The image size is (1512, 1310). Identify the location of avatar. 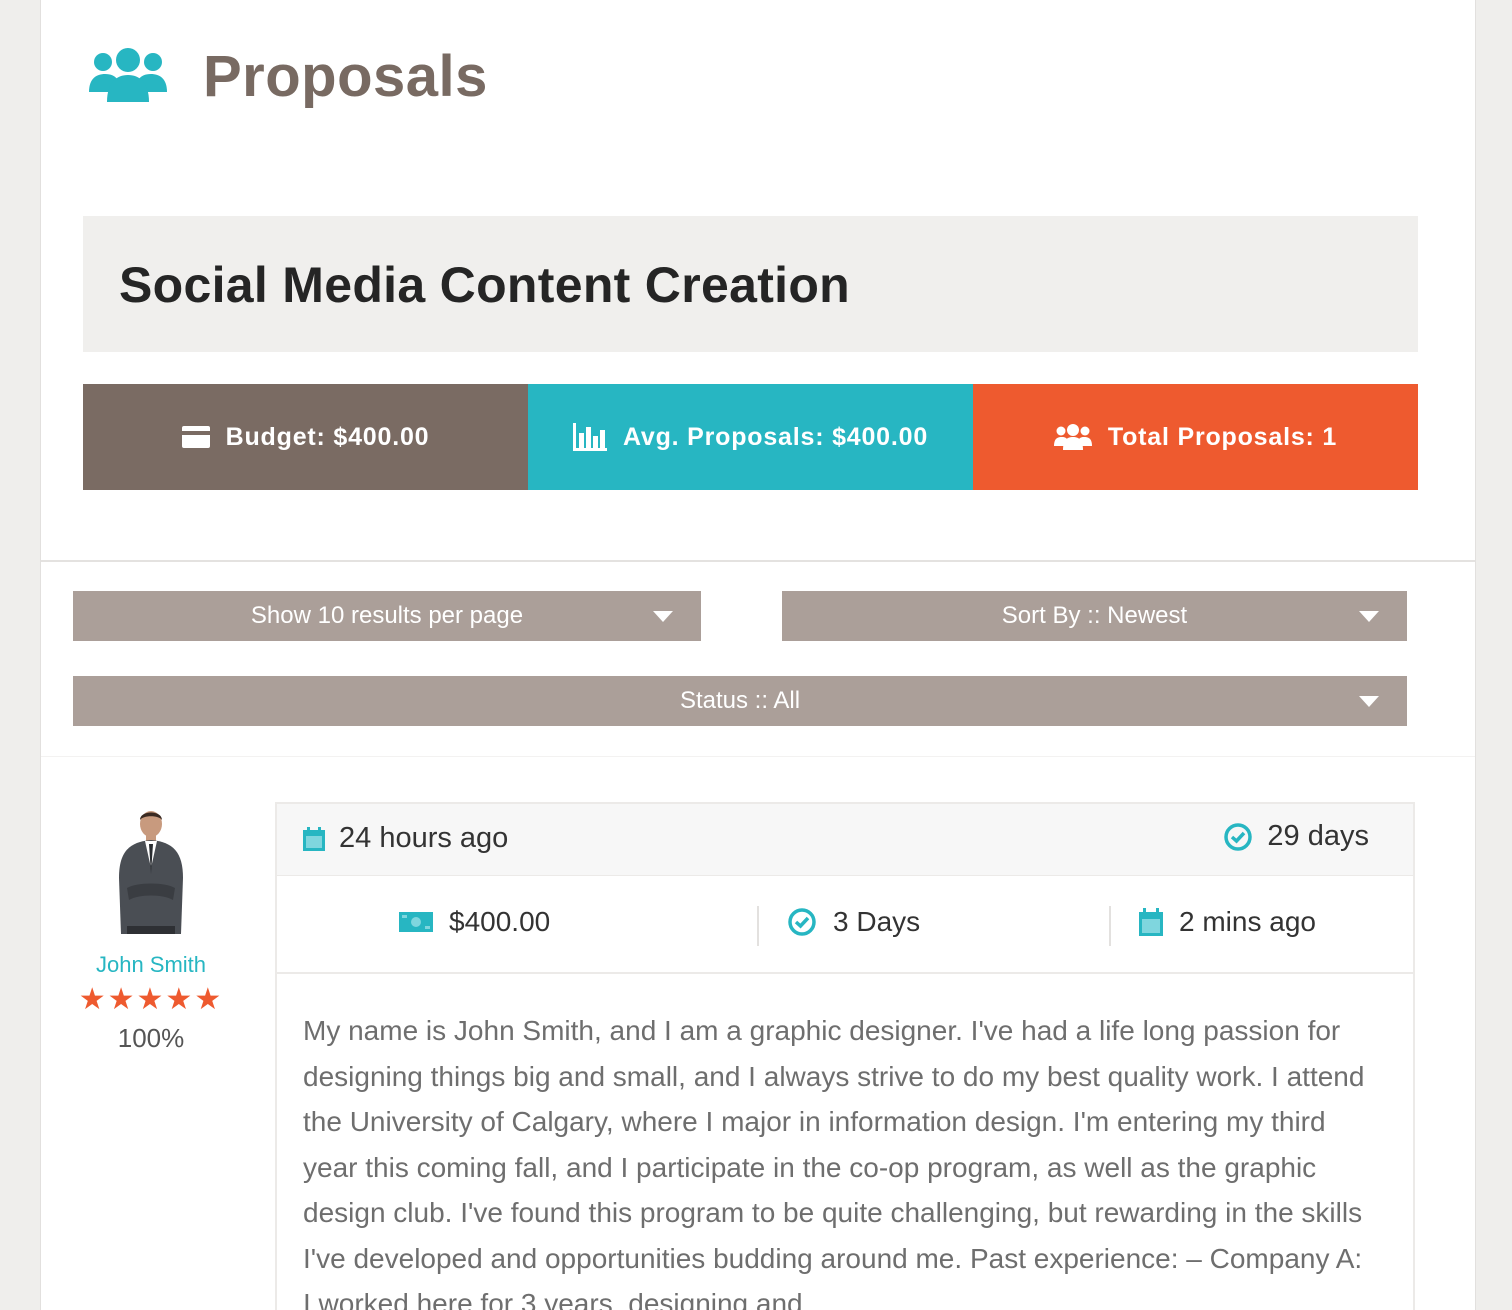
(151, 871).